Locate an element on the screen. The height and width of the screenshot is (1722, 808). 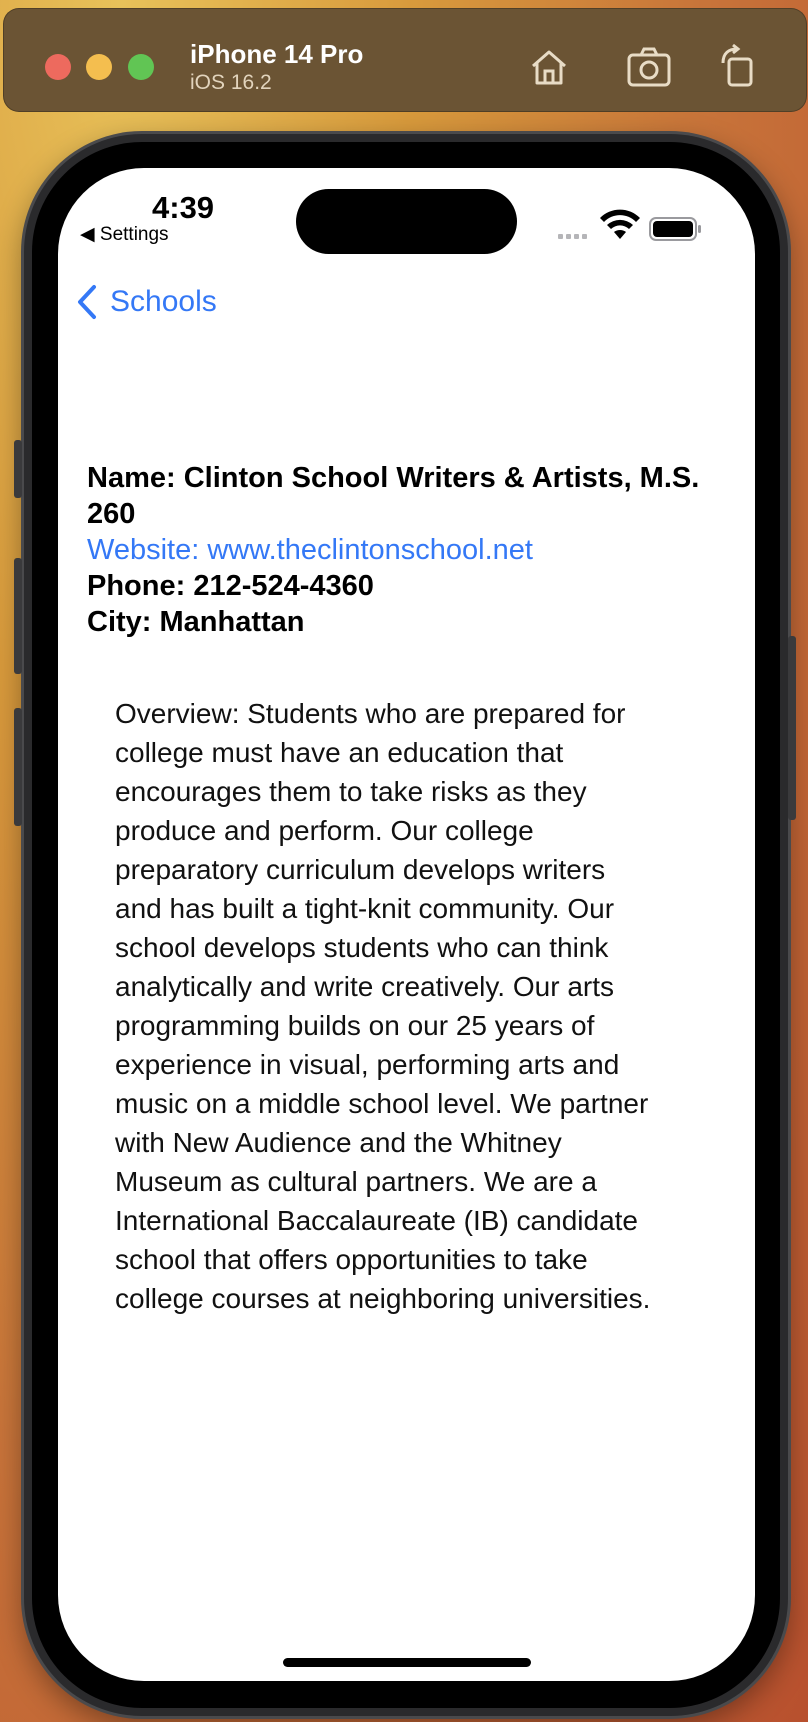
home-button is located at coordinates (549, 67).